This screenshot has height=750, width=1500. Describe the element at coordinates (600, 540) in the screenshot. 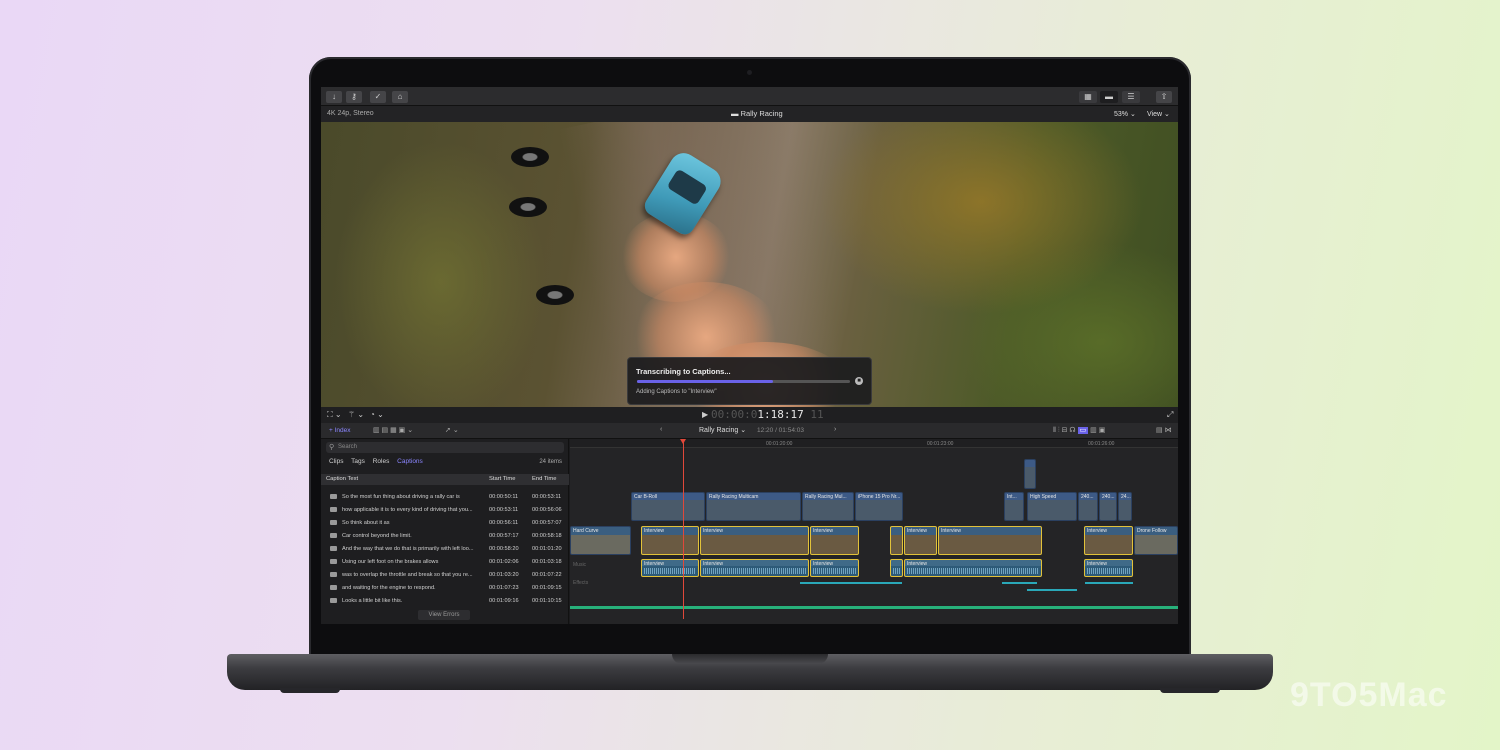

I see `storyline-clip: Hard Curve` at that location.